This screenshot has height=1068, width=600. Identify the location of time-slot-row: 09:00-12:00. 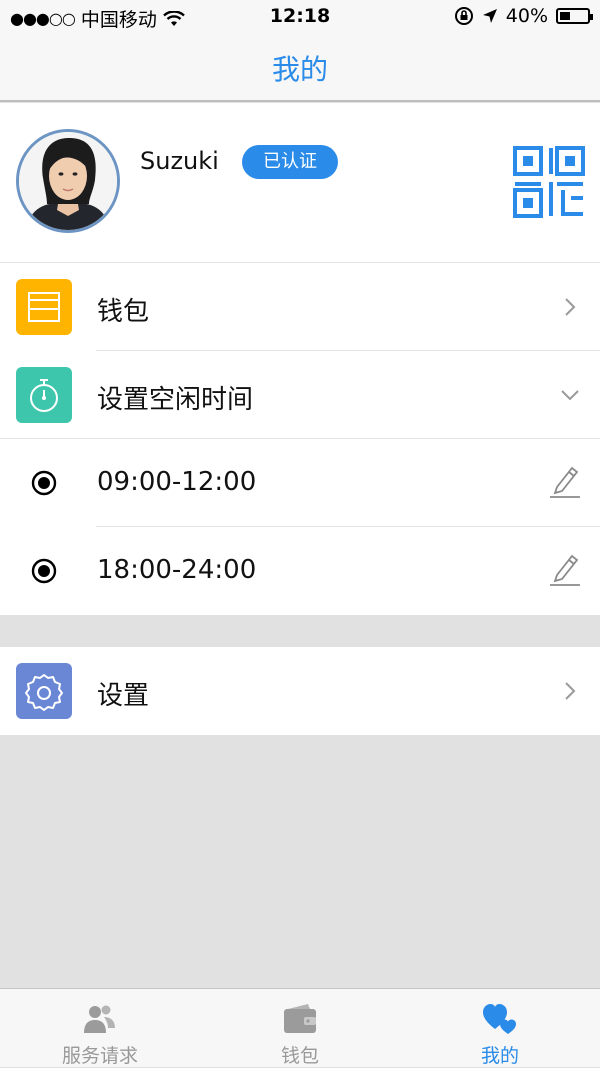
(300, 483).